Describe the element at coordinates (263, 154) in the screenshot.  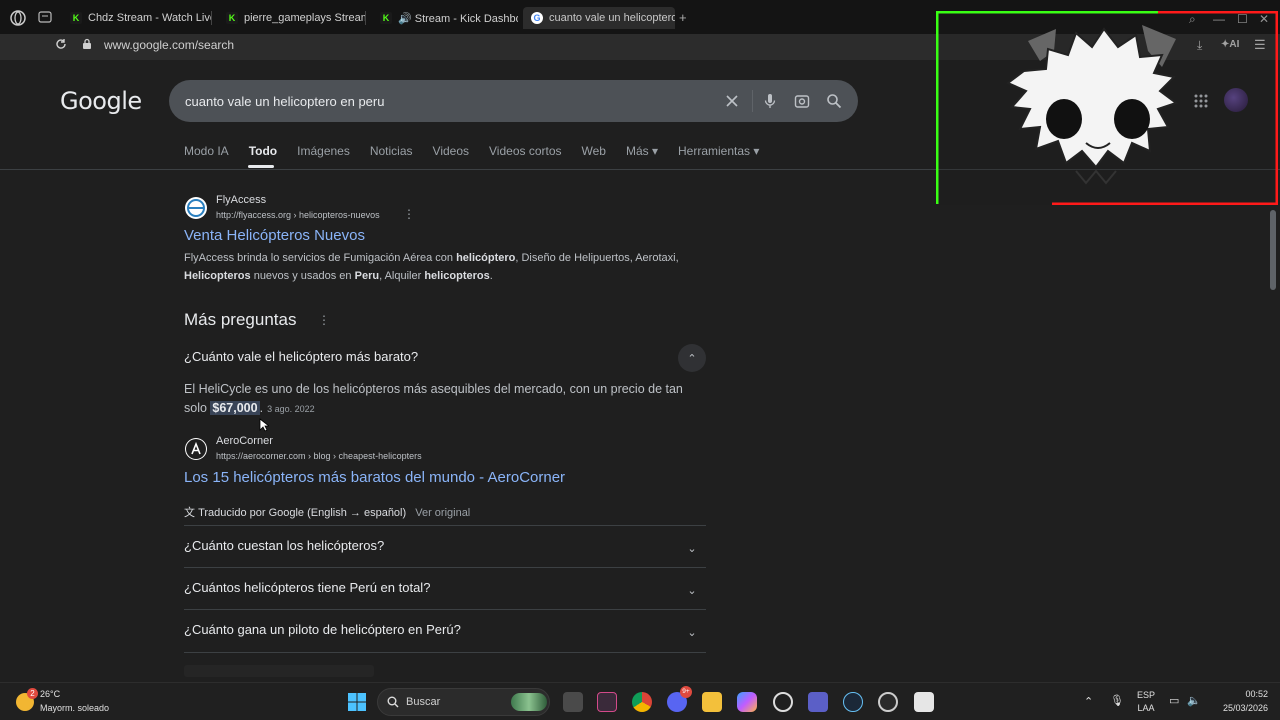
I see `tab-todo: Todo` at that location.